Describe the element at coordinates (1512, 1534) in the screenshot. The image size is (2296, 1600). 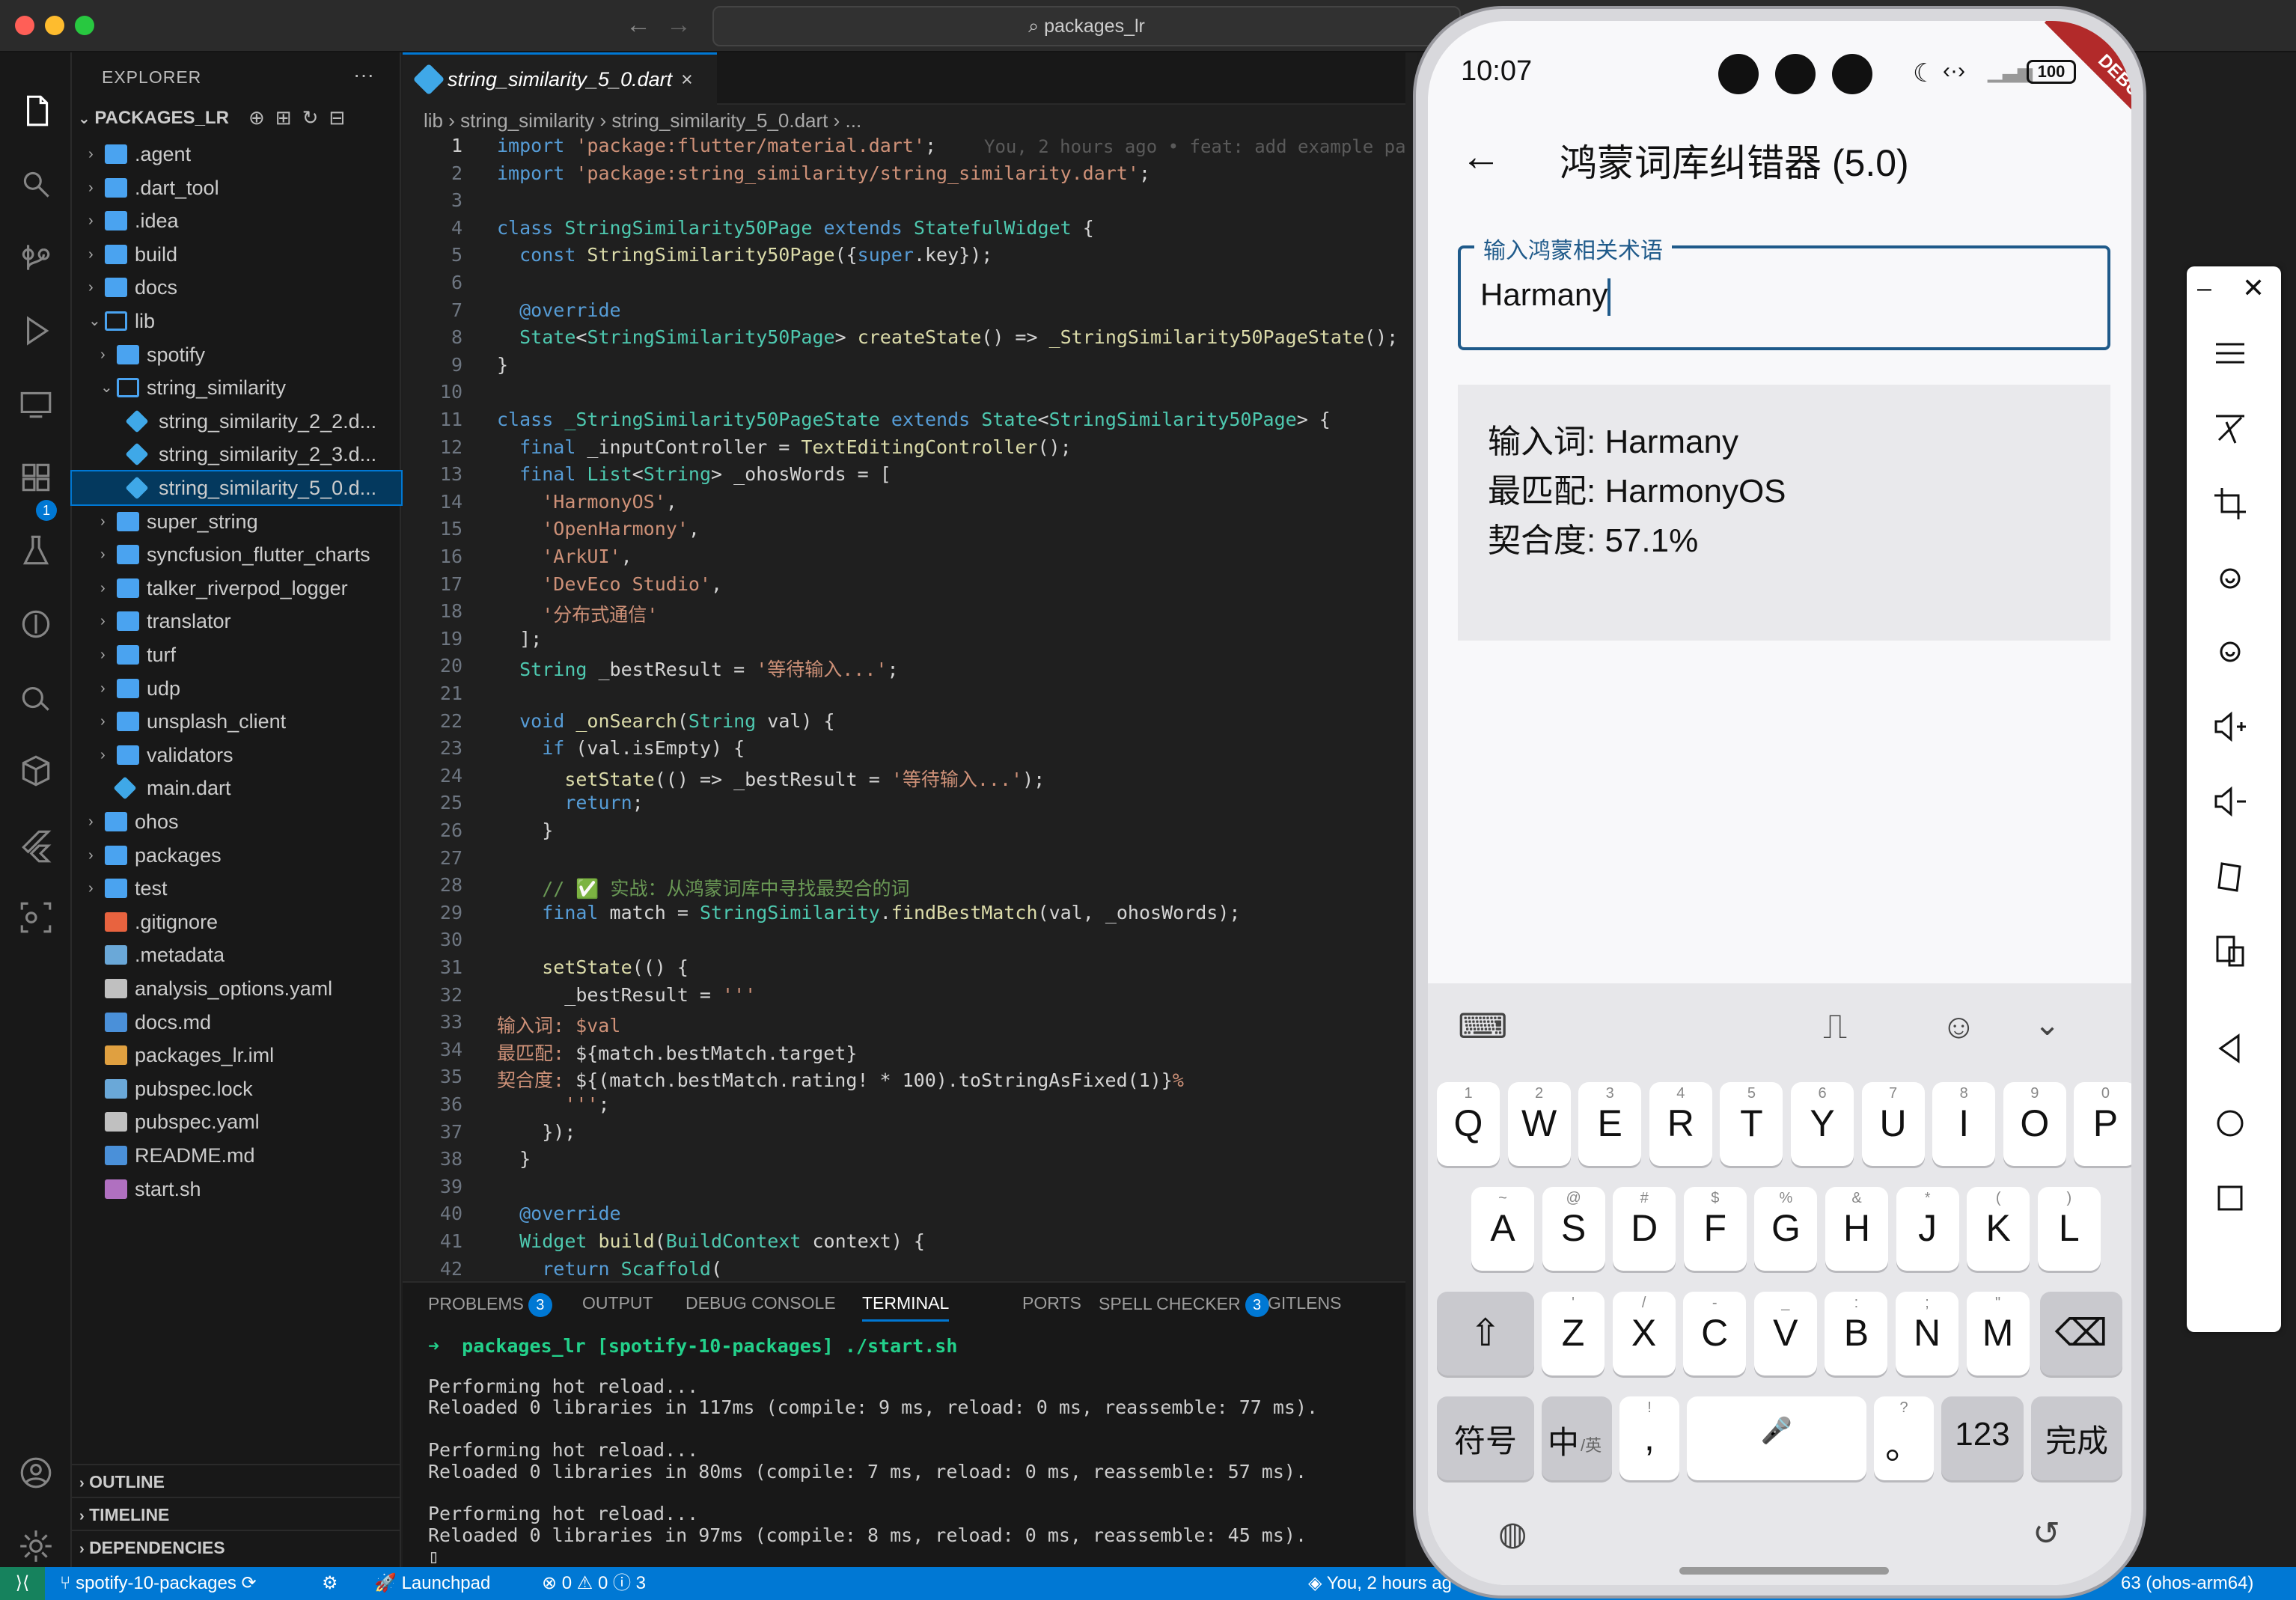
I see `globe-icon: ◍` at that location.